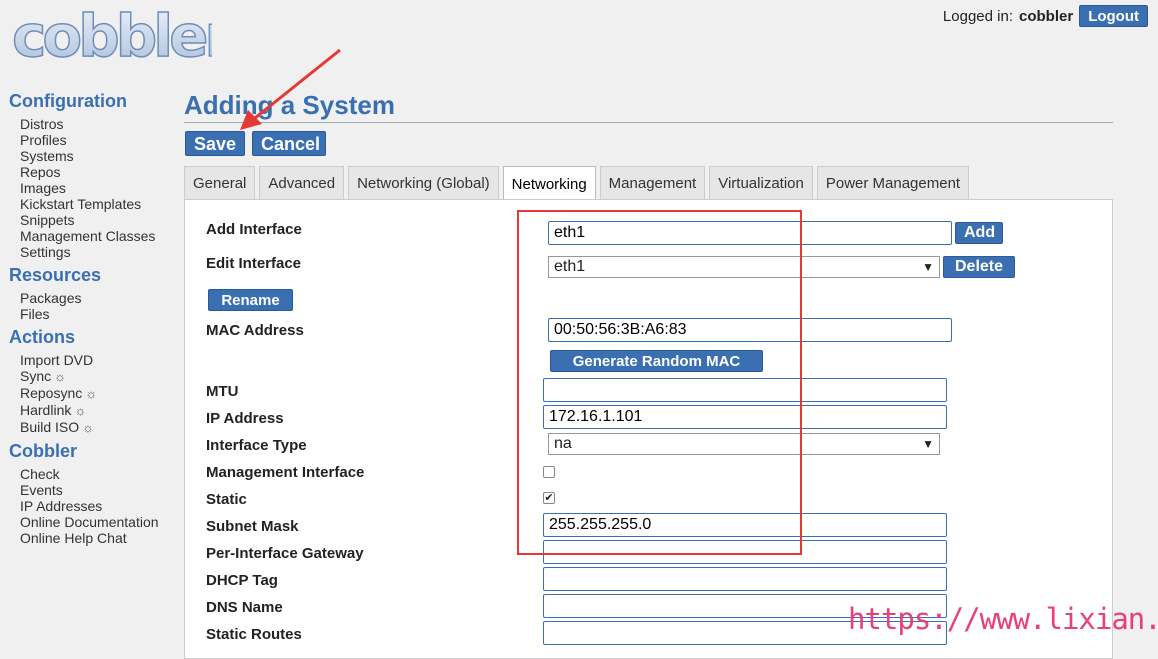 The image size is (1158, 659). I want to click on sidebar-item-online-documentation: Online Documentation, so click(94, 522).